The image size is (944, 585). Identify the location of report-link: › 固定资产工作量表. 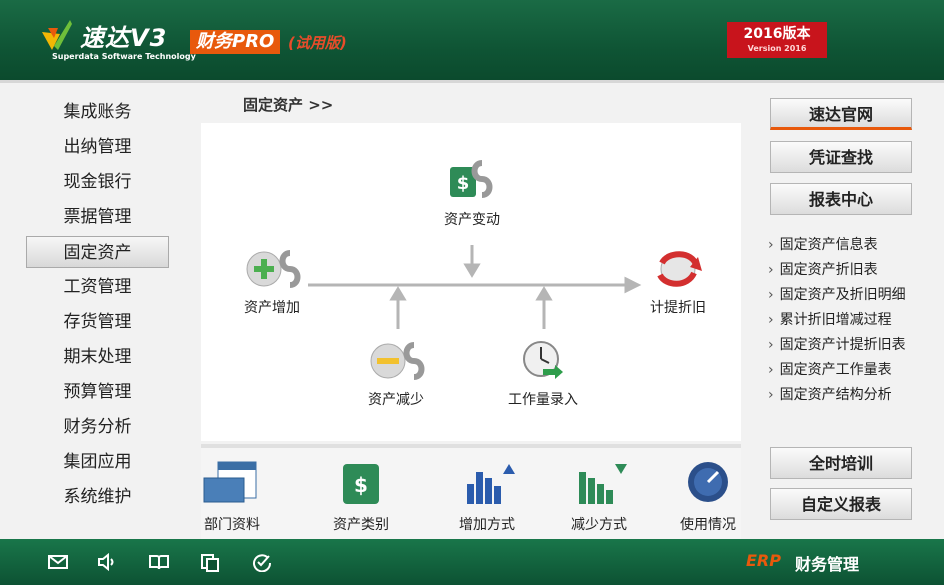
(830, 369).